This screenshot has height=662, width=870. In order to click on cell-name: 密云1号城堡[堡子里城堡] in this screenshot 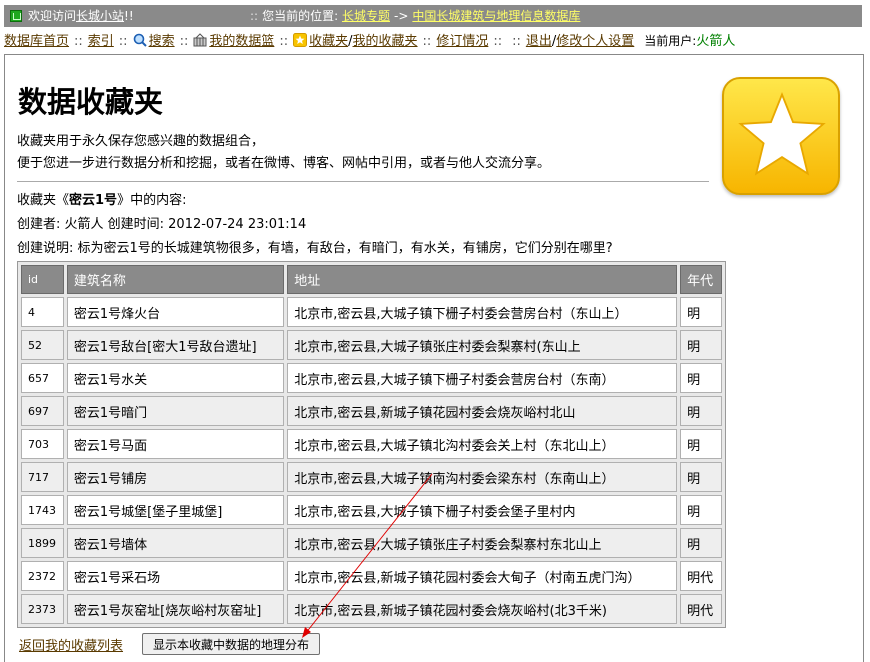, I will do `click(175, 510)`.